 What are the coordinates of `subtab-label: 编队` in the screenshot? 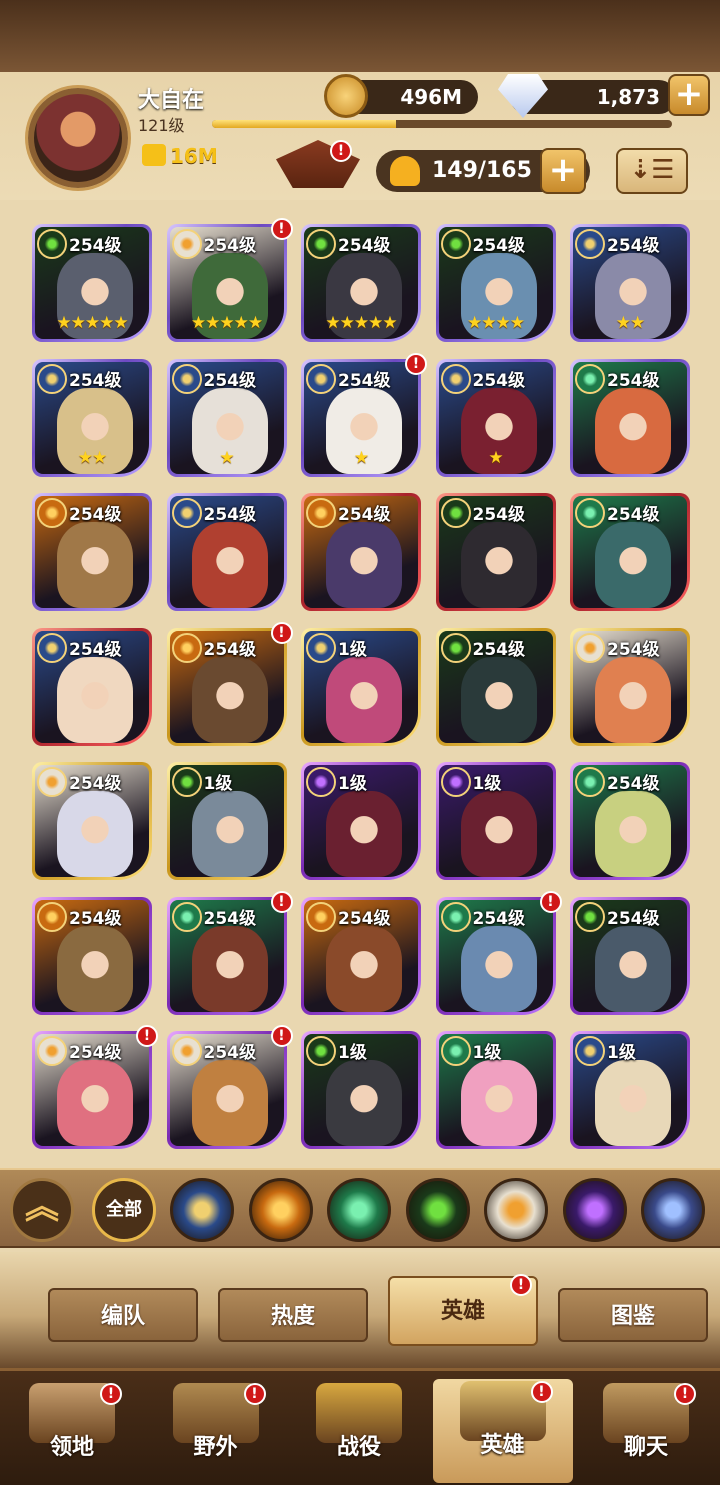 It's located at (122, 1316).